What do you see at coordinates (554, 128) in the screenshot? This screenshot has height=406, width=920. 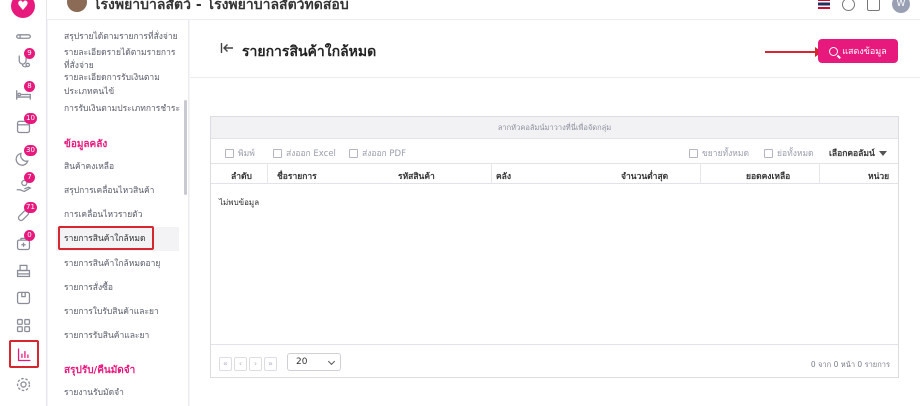 I see `group-drop-zone: ลากหัวคอลัมน์มาวางที่นี่เพื่อจัดกลุ่ม` at bounding box center [554, 128].